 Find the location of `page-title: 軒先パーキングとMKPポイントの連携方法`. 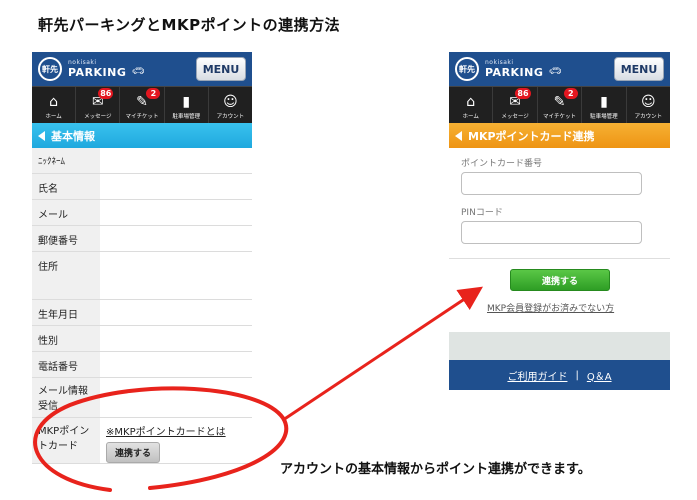

page-title: 軒先パーキングとMKPポイントの連携方法 is located at coordinates (189, 25).